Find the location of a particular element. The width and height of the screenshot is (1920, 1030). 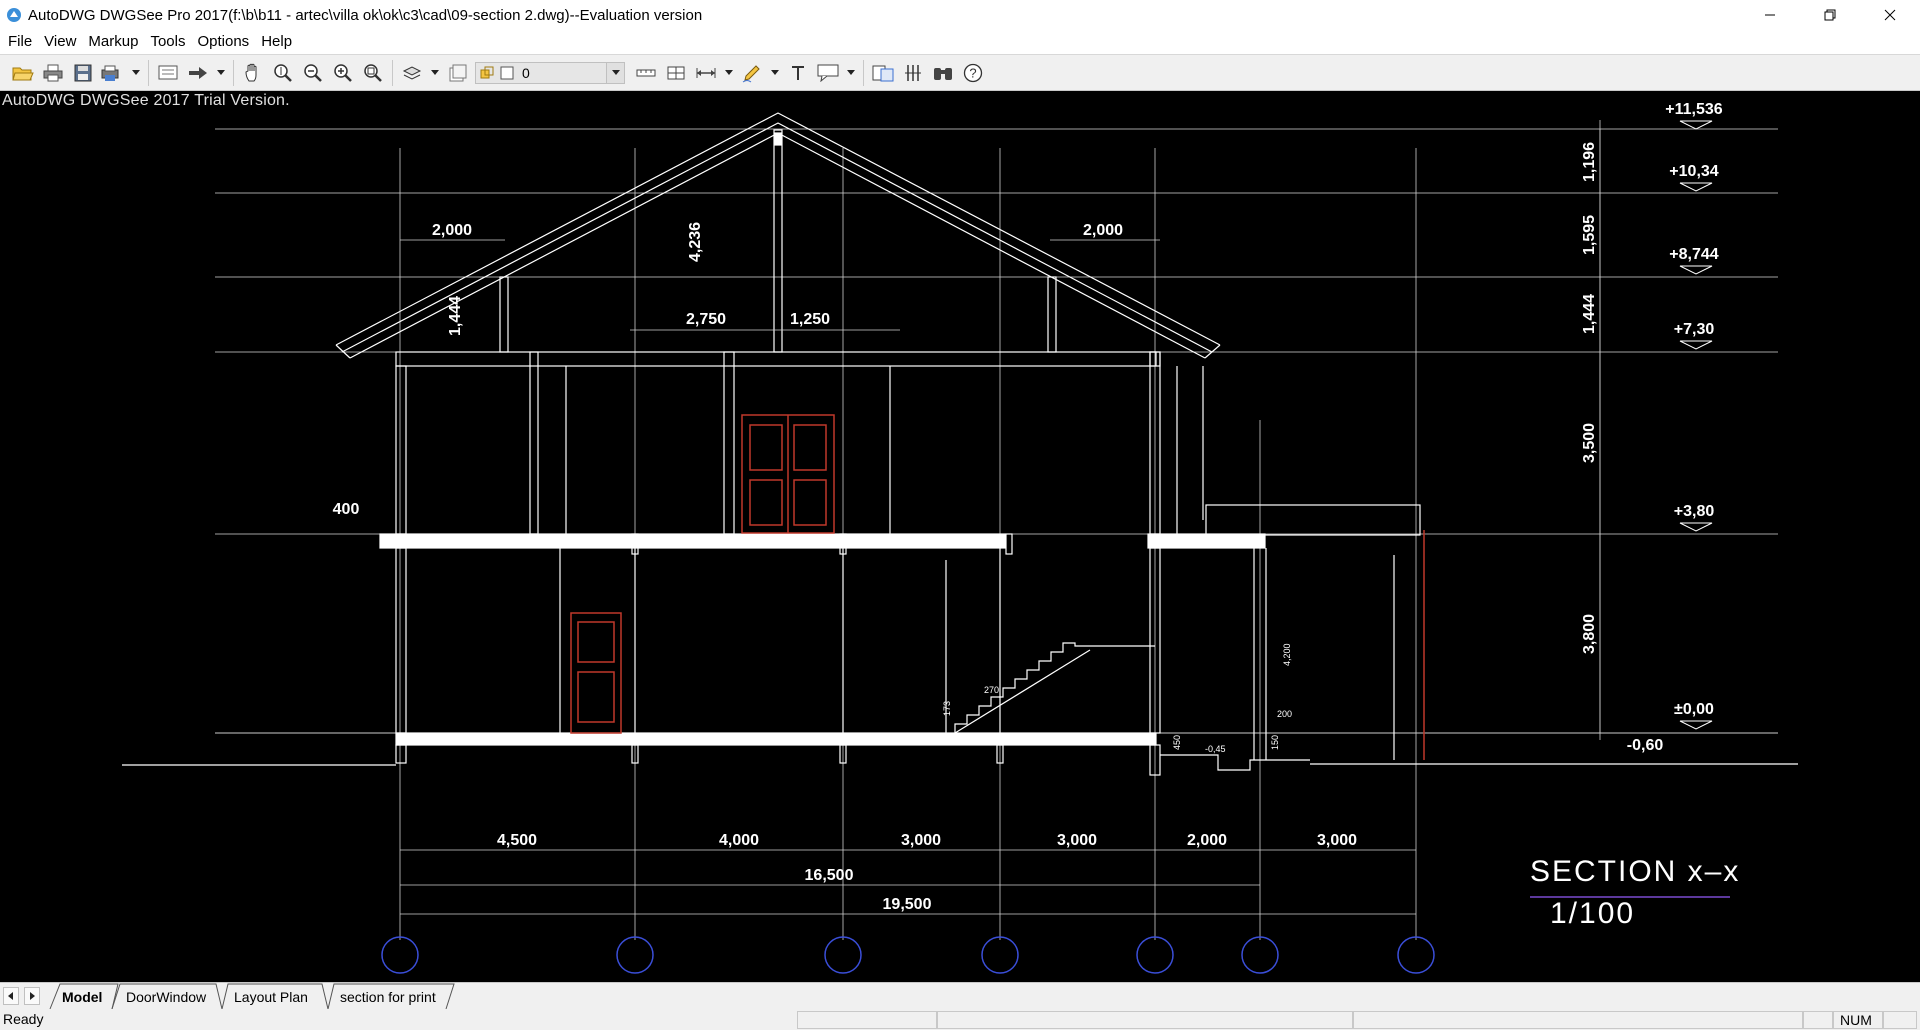

dimension-dropdown is located at coordinates (729, 73).